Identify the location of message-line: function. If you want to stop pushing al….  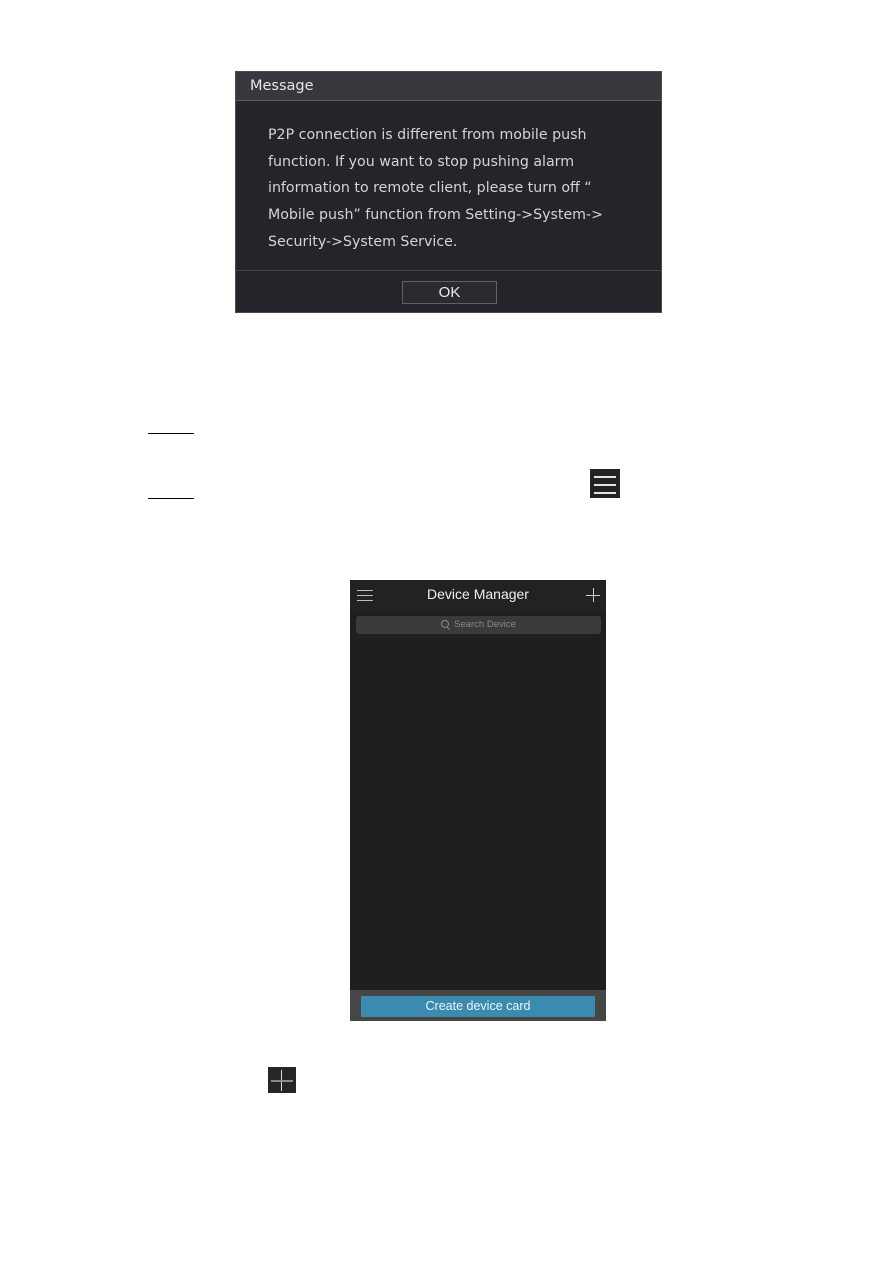
(421, 161).